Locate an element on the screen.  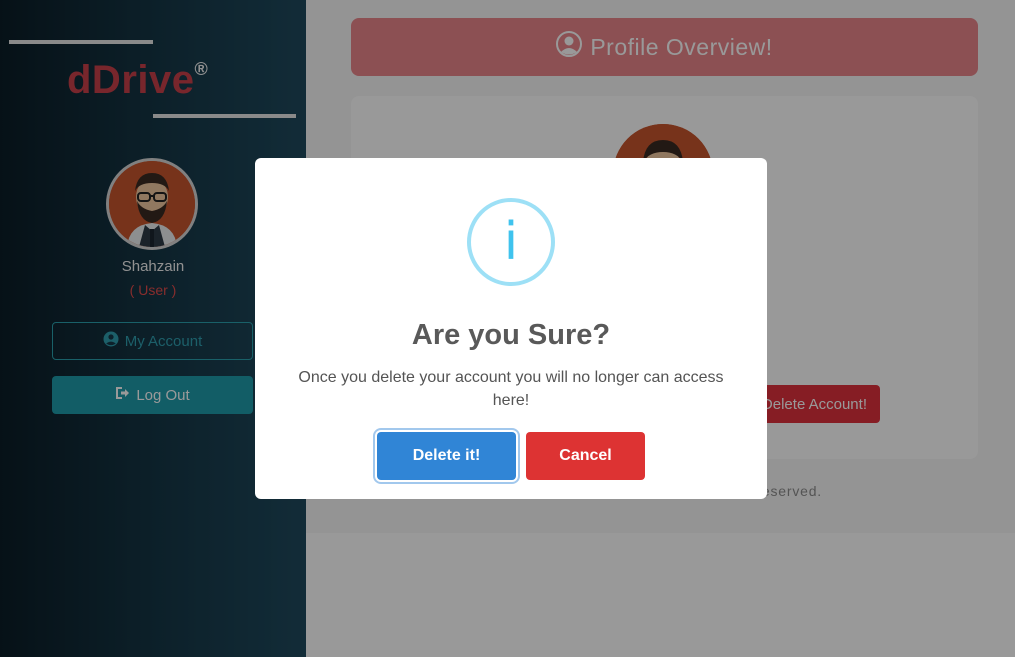
dialog-title: Are you Sure? is located at coordinates (511, 335).